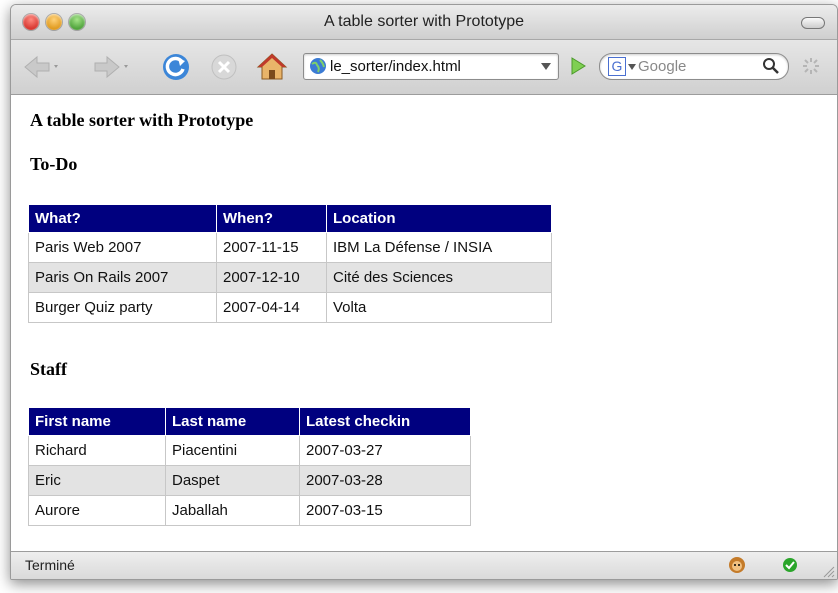  Describe the element at coordinates (122, 247) in the screenshot. I see `table-cell: Paris Web 2007` at that location.